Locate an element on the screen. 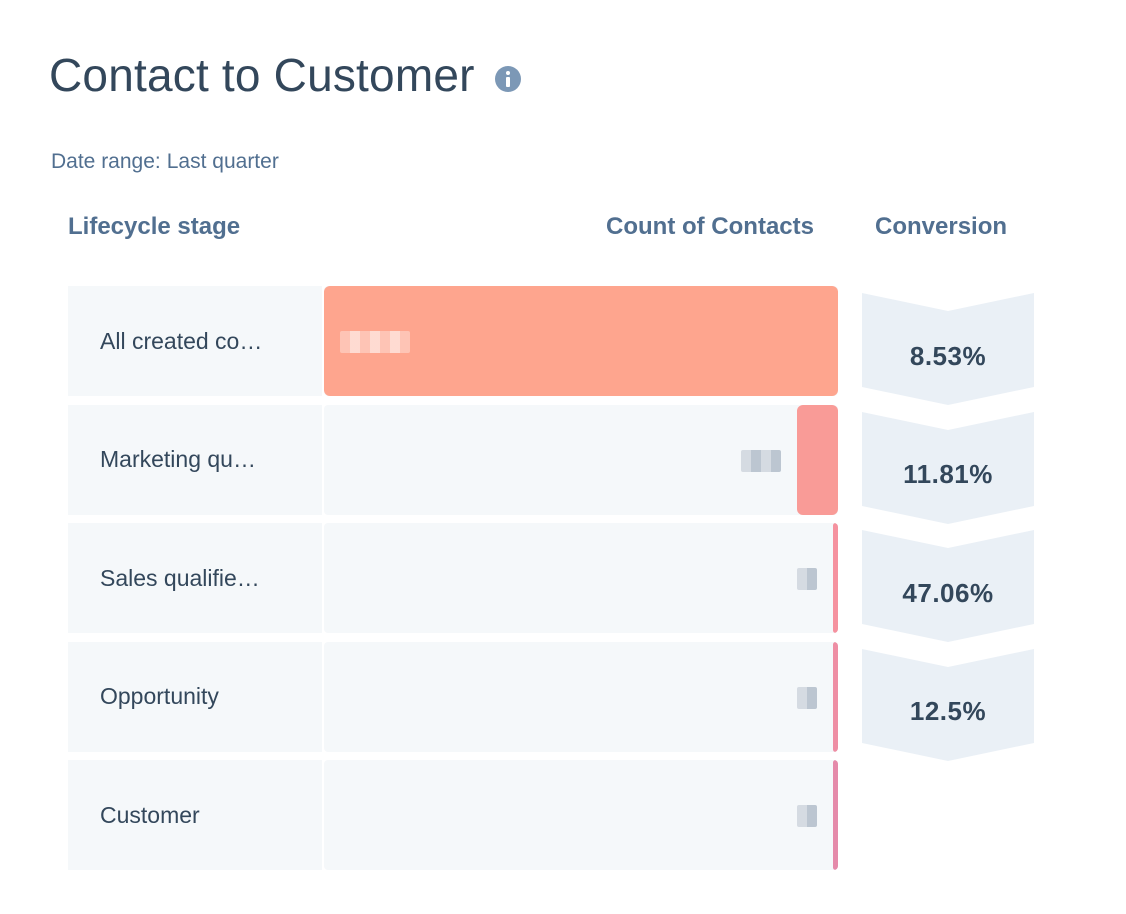 The width and height of the screenshot is (1126, 914). conversion-chevron: 12.5% is located at coordinates (948, 704).